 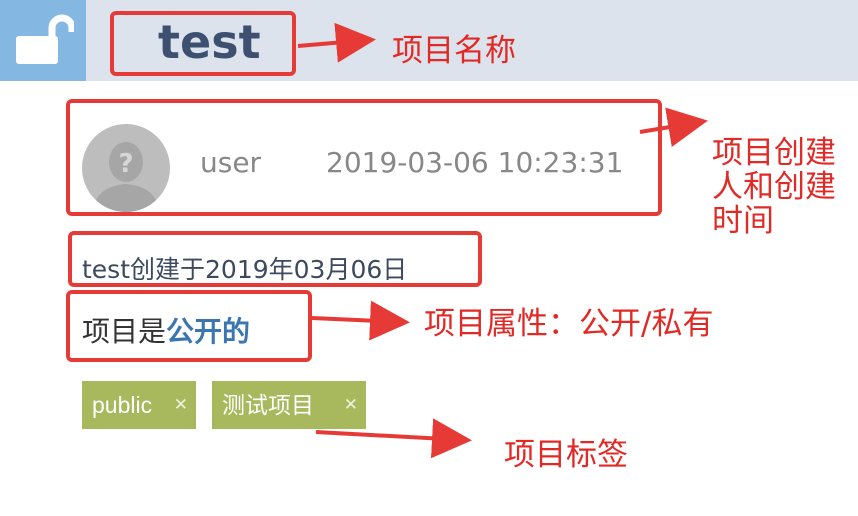 What do you see at coordinates (566, 455) in the screenshot?
I see `annotation-tags: 项目标签` at bounding box center [566, 455].